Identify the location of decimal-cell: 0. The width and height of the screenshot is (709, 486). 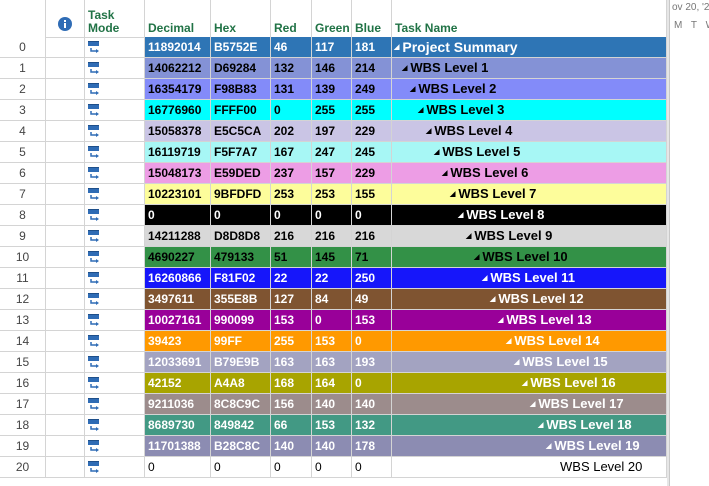
(178, 467).